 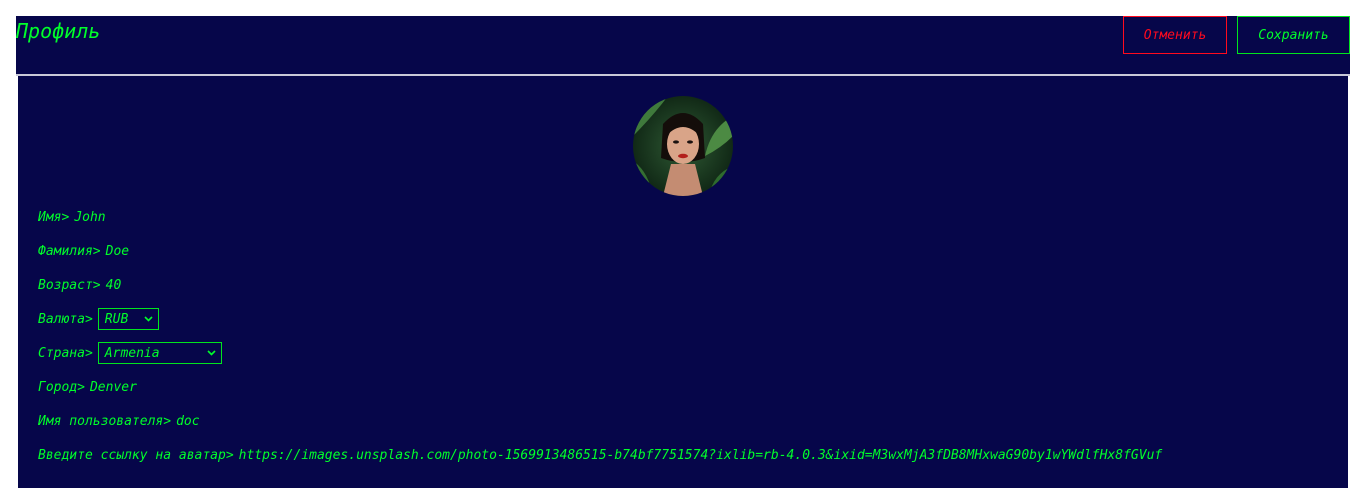 I want to click on username-row: Имя пользователя> doc, so click(x=119, y=421).